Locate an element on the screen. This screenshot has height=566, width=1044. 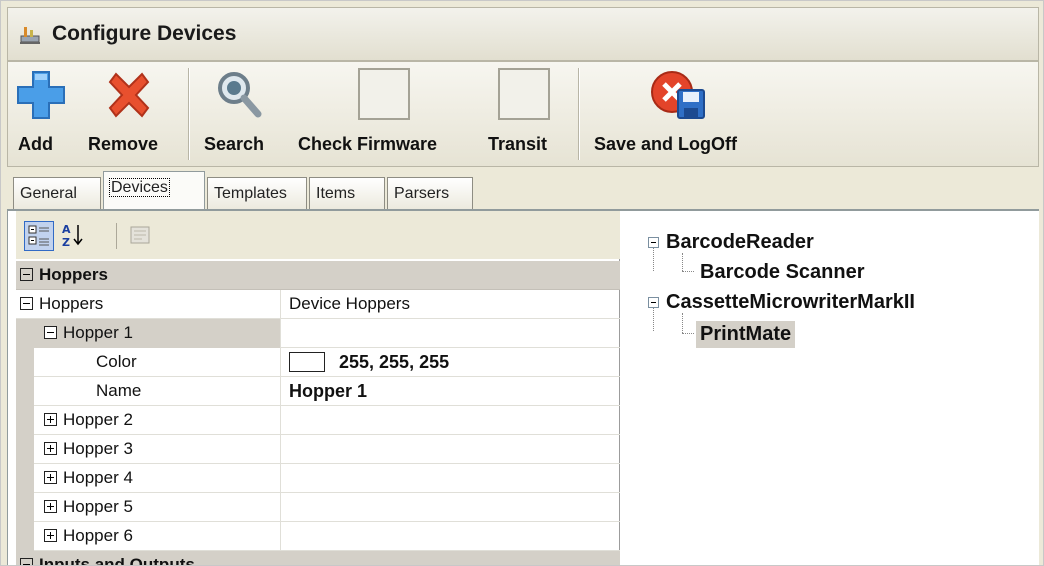
tree-node-barcodereader: BarcodeReader is located at coordinates (740, 242).